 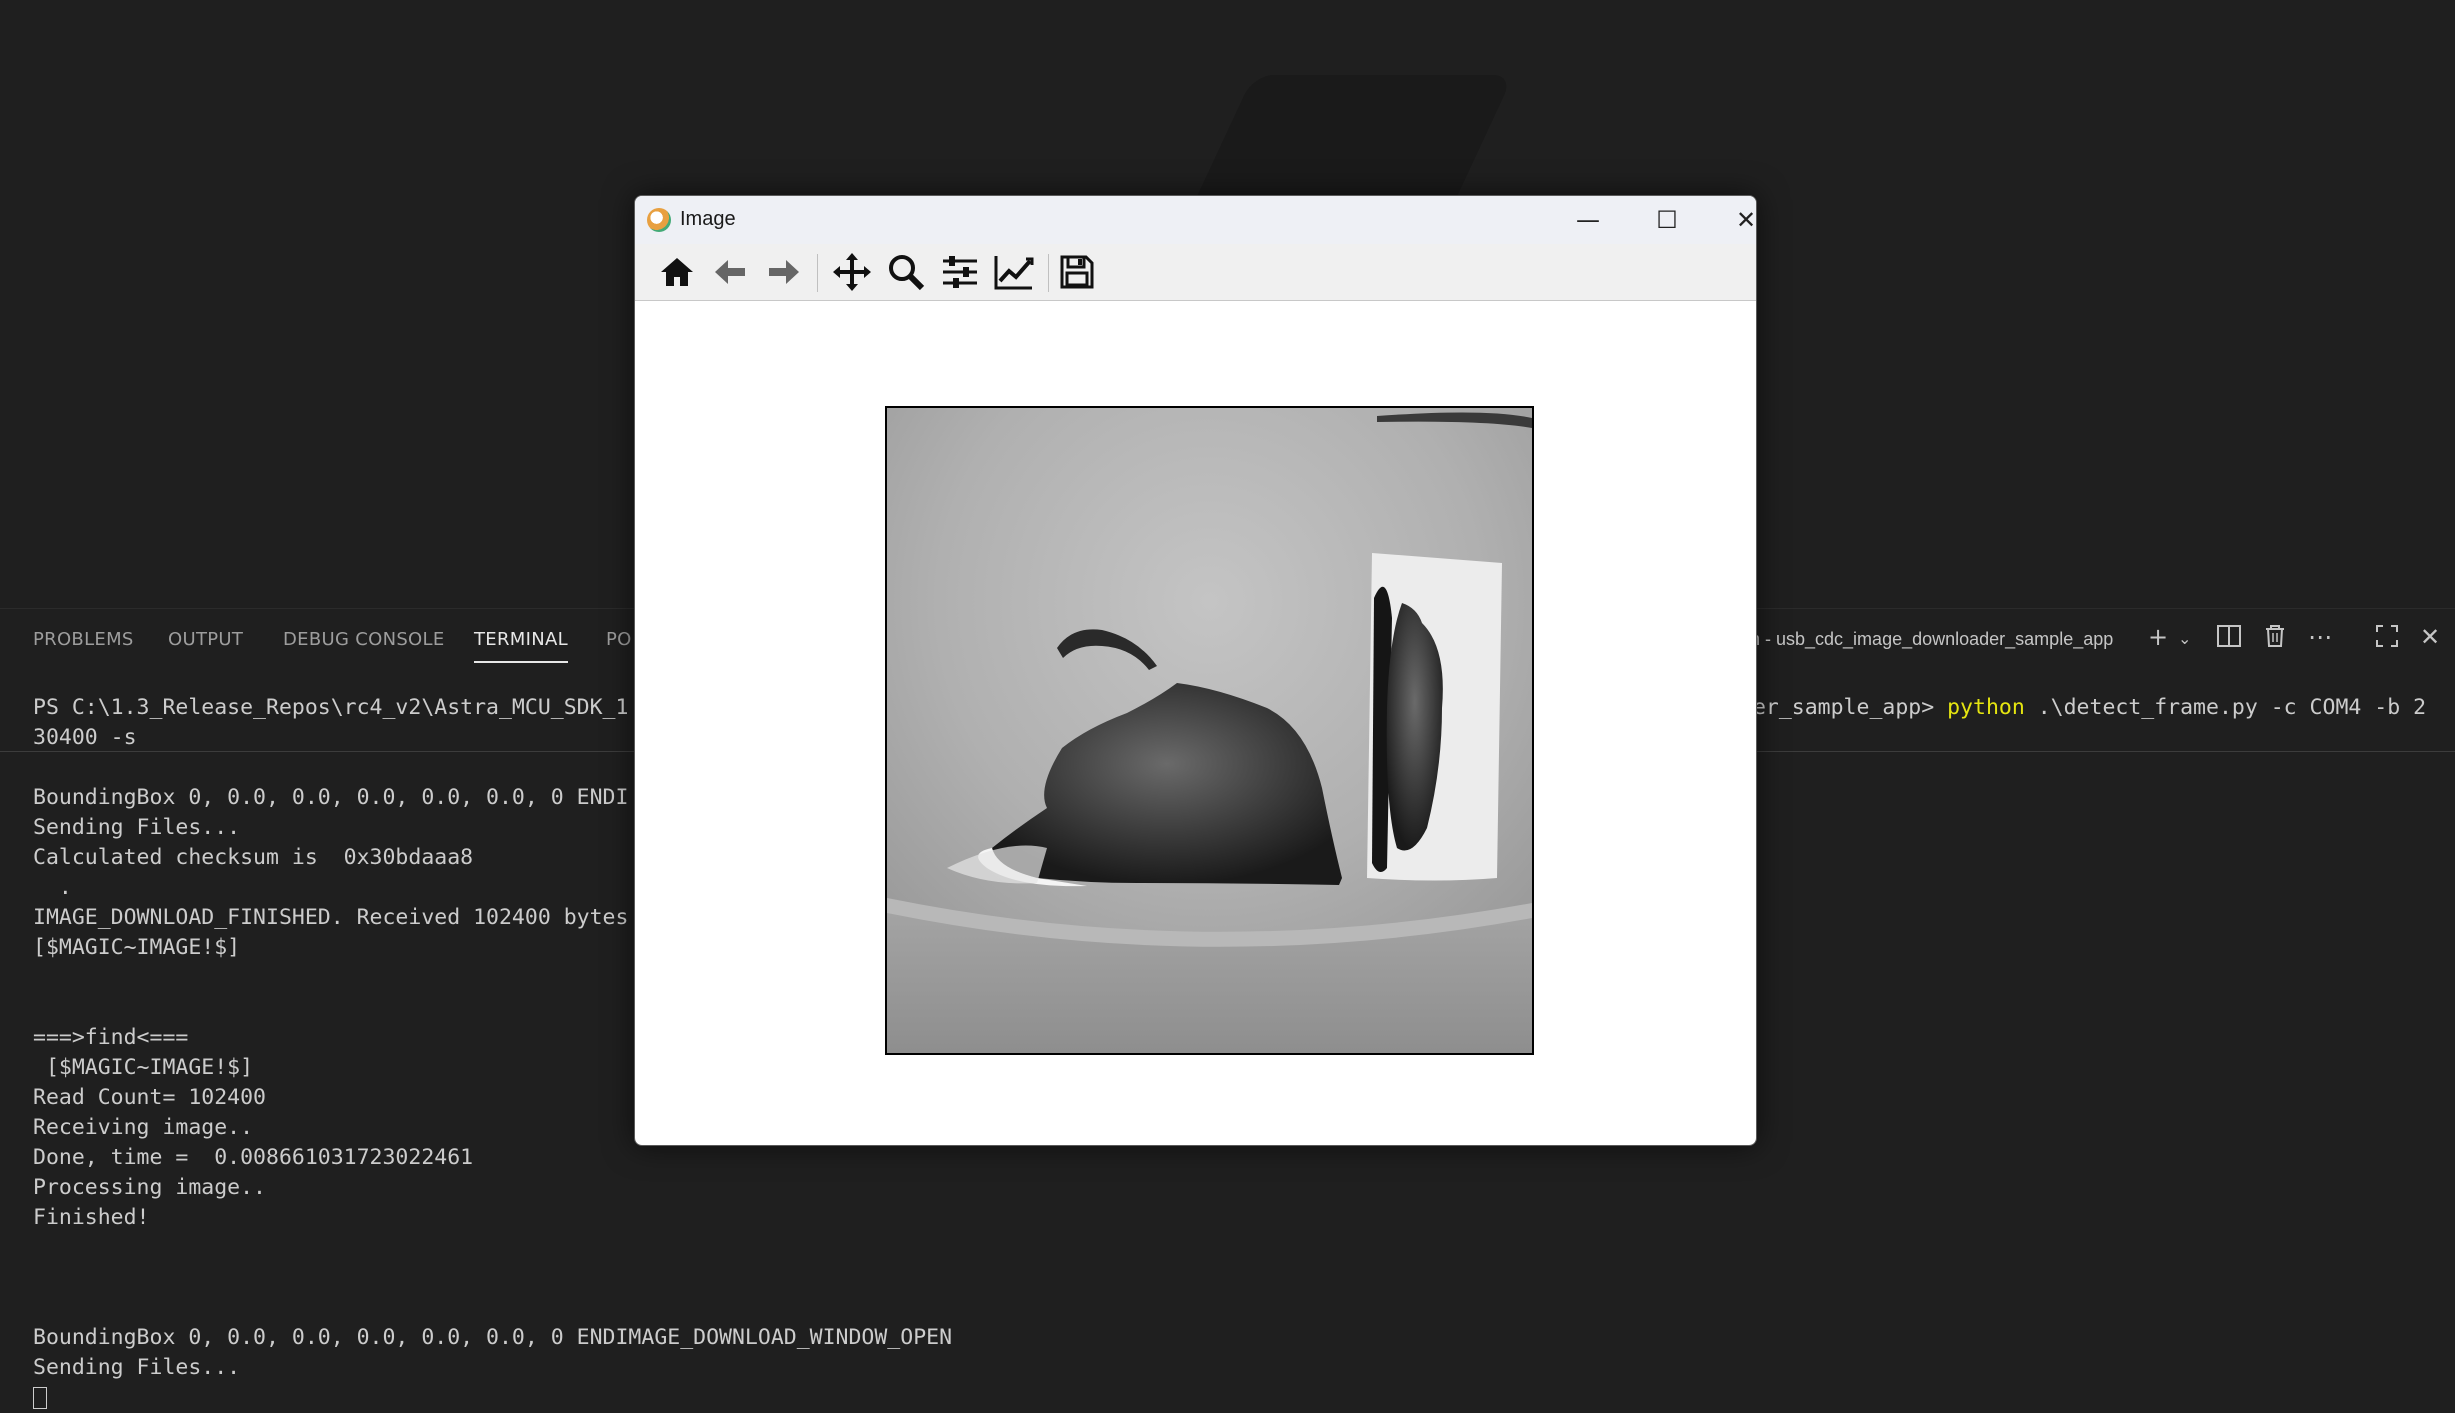 What do you see at coordinates (2430, 637) in the screenshot?
I see `close-panel-icon: ✕` at bounding box center [2430, 637].